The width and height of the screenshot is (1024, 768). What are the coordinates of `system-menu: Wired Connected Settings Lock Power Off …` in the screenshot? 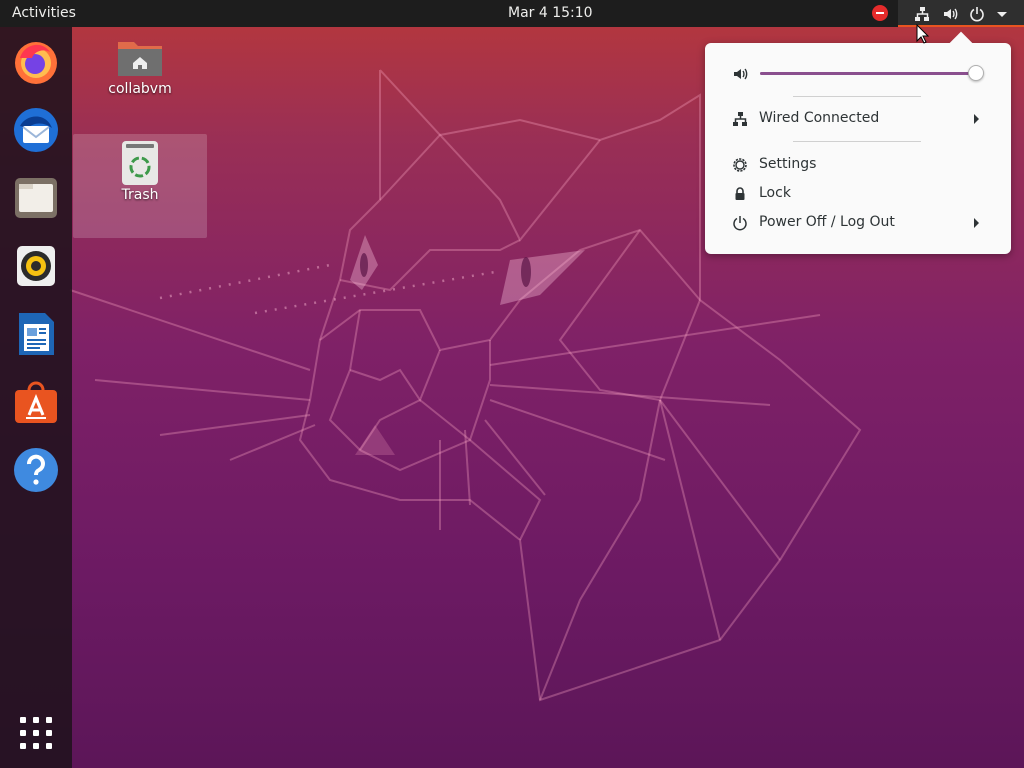 It's located at (858, 148).